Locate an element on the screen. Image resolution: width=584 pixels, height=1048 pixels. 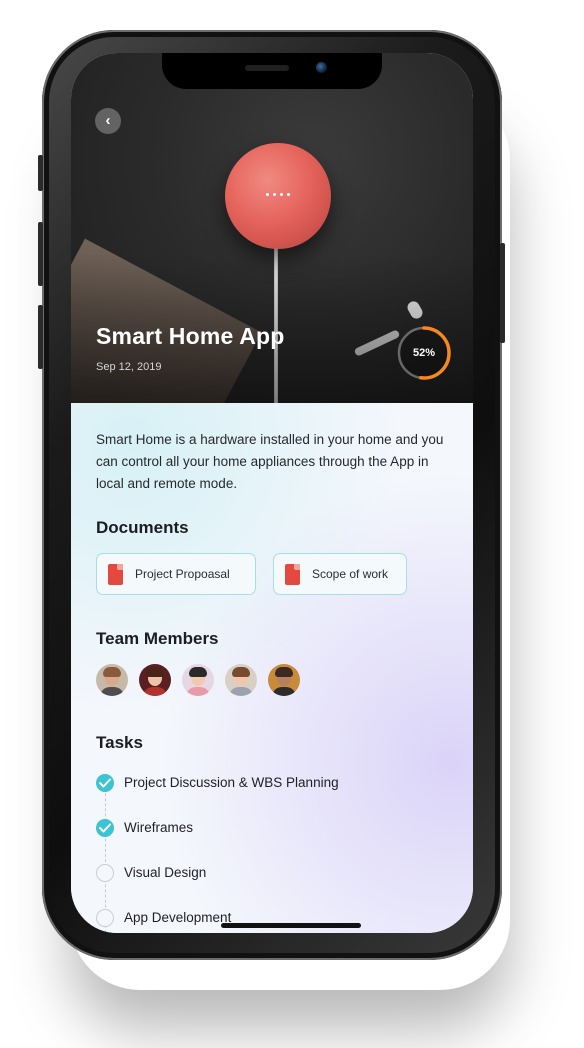
document-card: Project Propoasal is located at coordinates (176, 574).